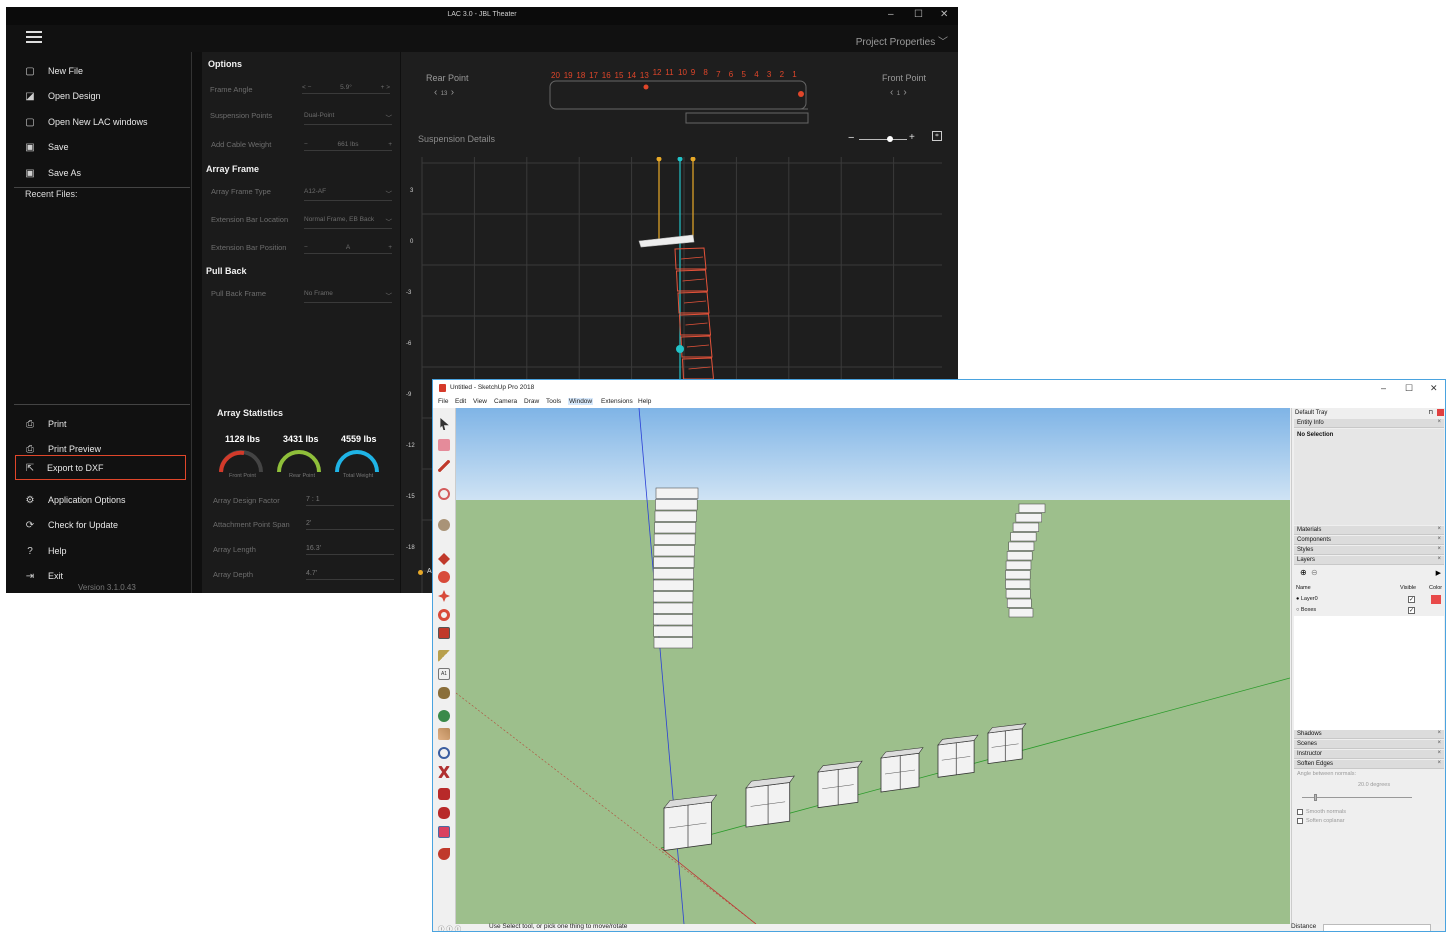 The height and width of the screenshot is (932, 1451). I want to click on layer-row-layer0: ● Layer0, so click(1307, 599).